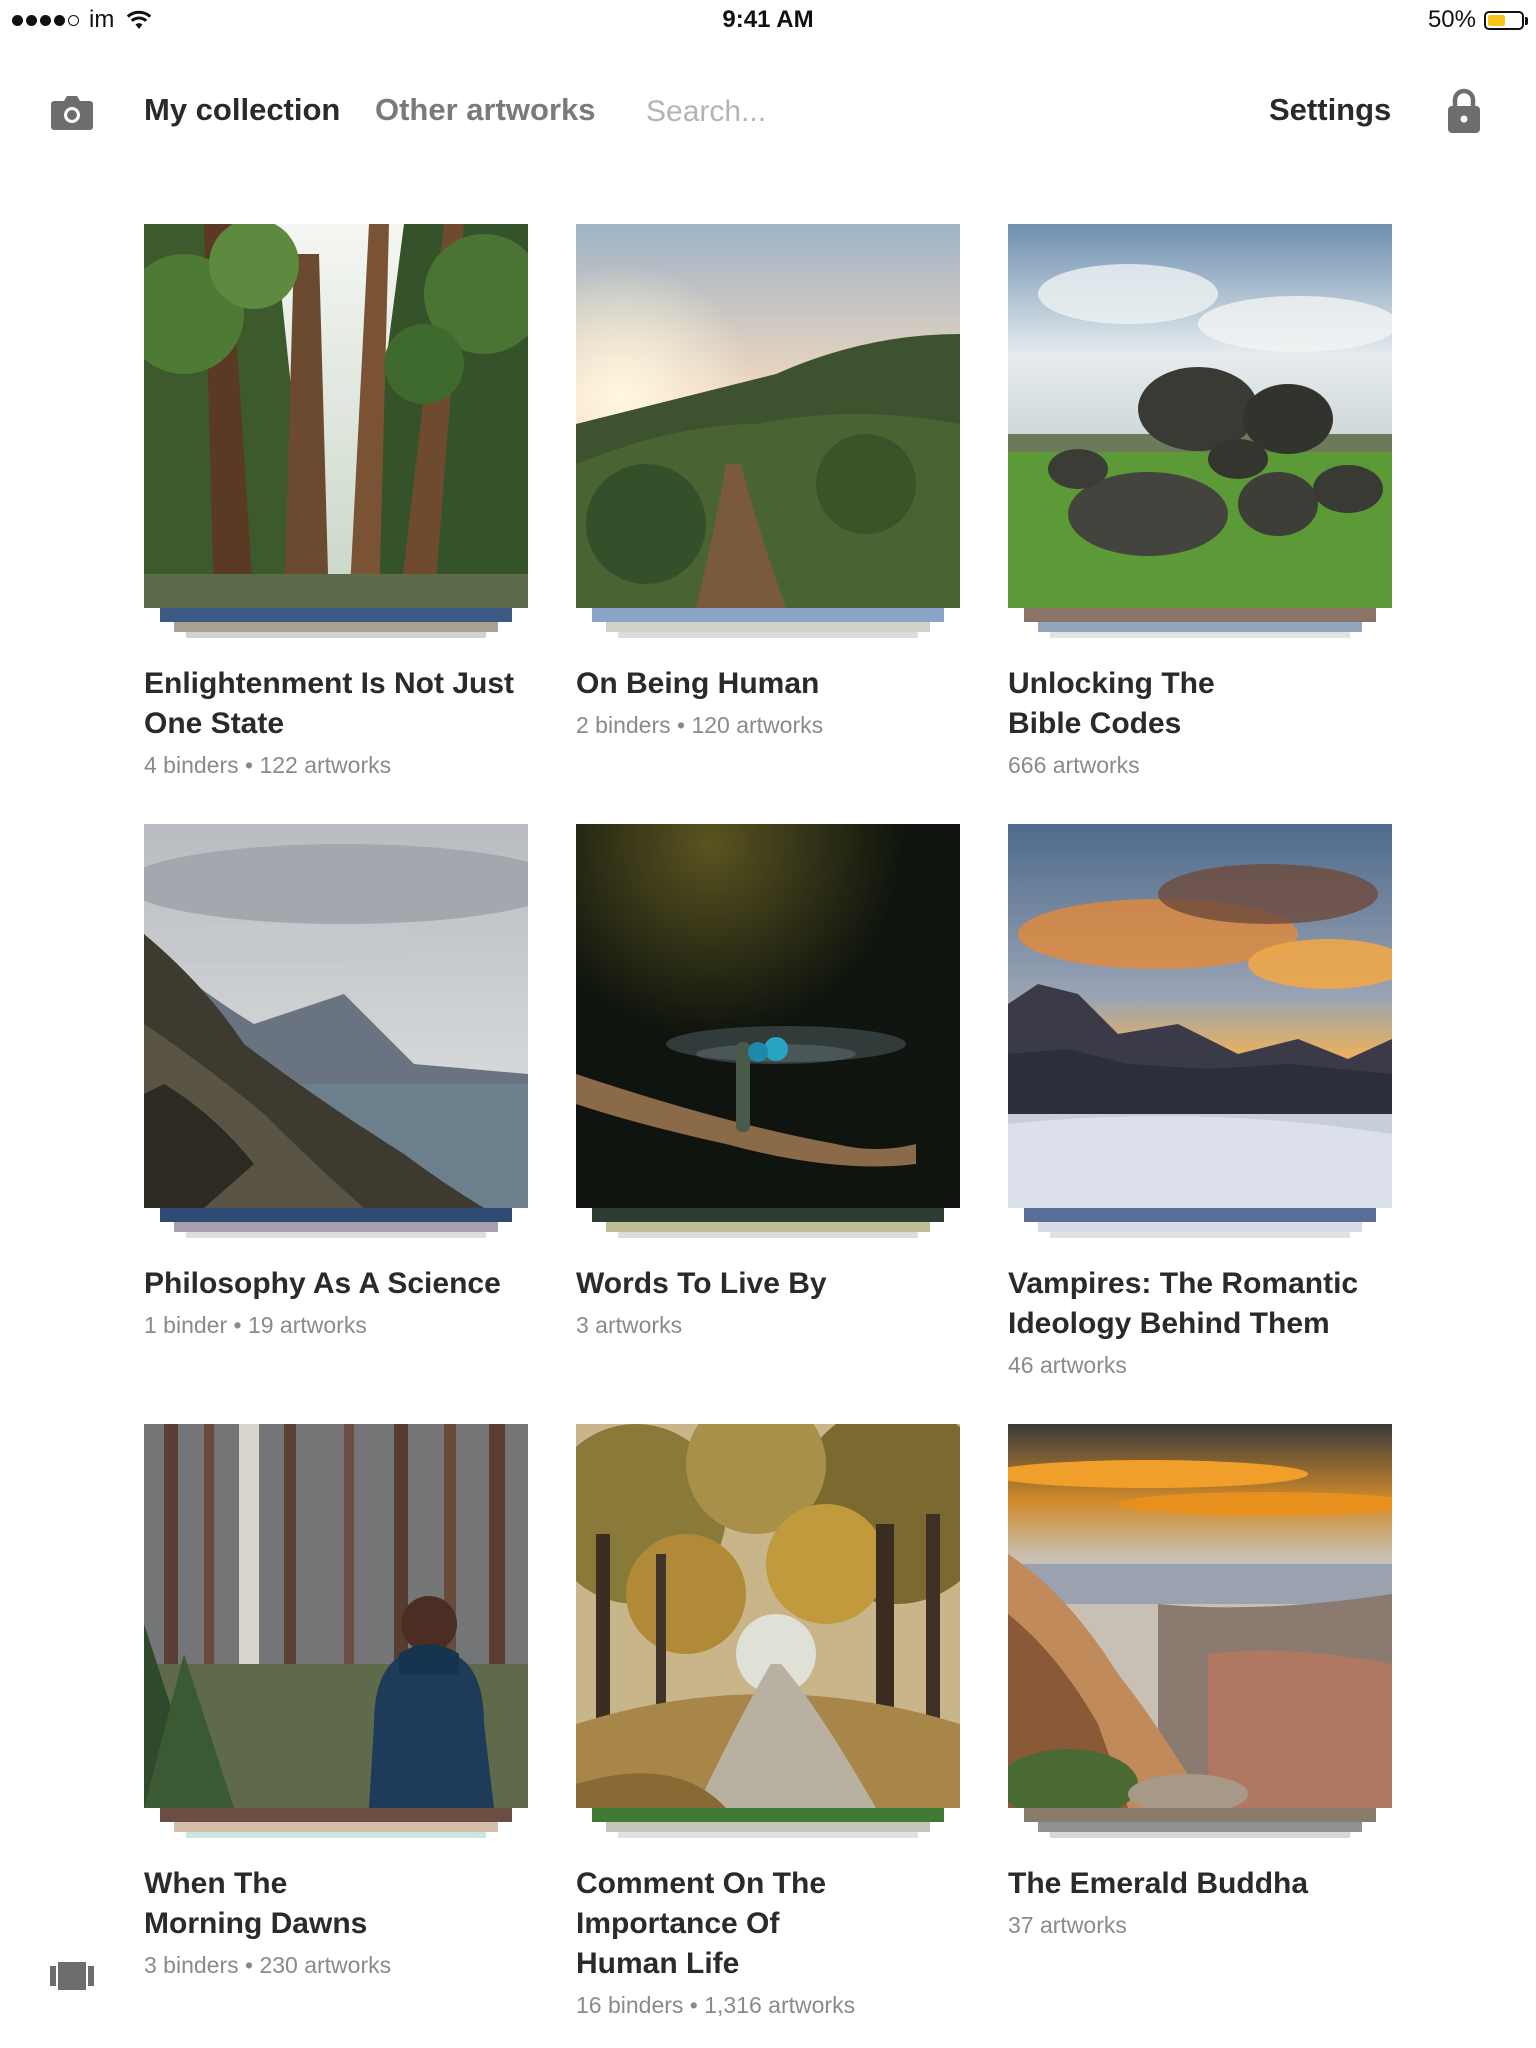 The width and height of the screenshot is (1536, 2048). Describe the element at coordinates (701, 1923) in the screenshot. I see `collection-title: Comment On The Importance Of Human Life` at that location.